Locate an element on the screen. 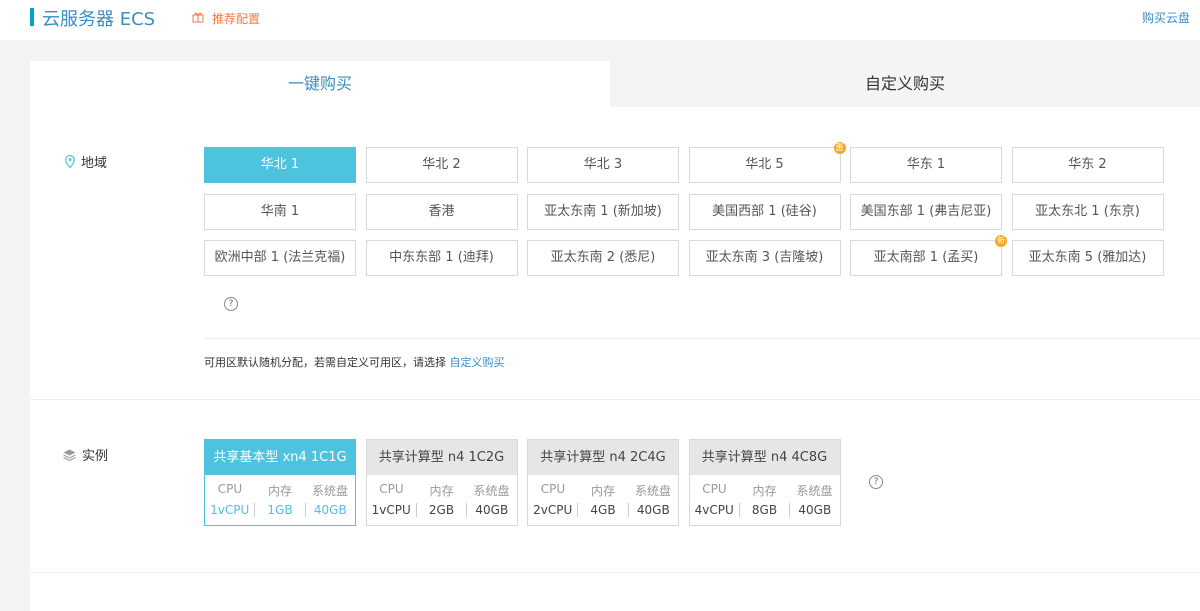  region-option: 华北 1 is located at coordinates (280, 165).